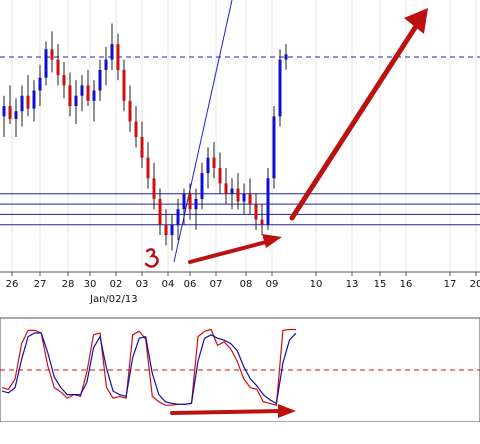 This screenshot has height=444, width=480. Describe the element at coordinates (272, 284) in the screenshot. I see `x-tick-label: 09` at that location.